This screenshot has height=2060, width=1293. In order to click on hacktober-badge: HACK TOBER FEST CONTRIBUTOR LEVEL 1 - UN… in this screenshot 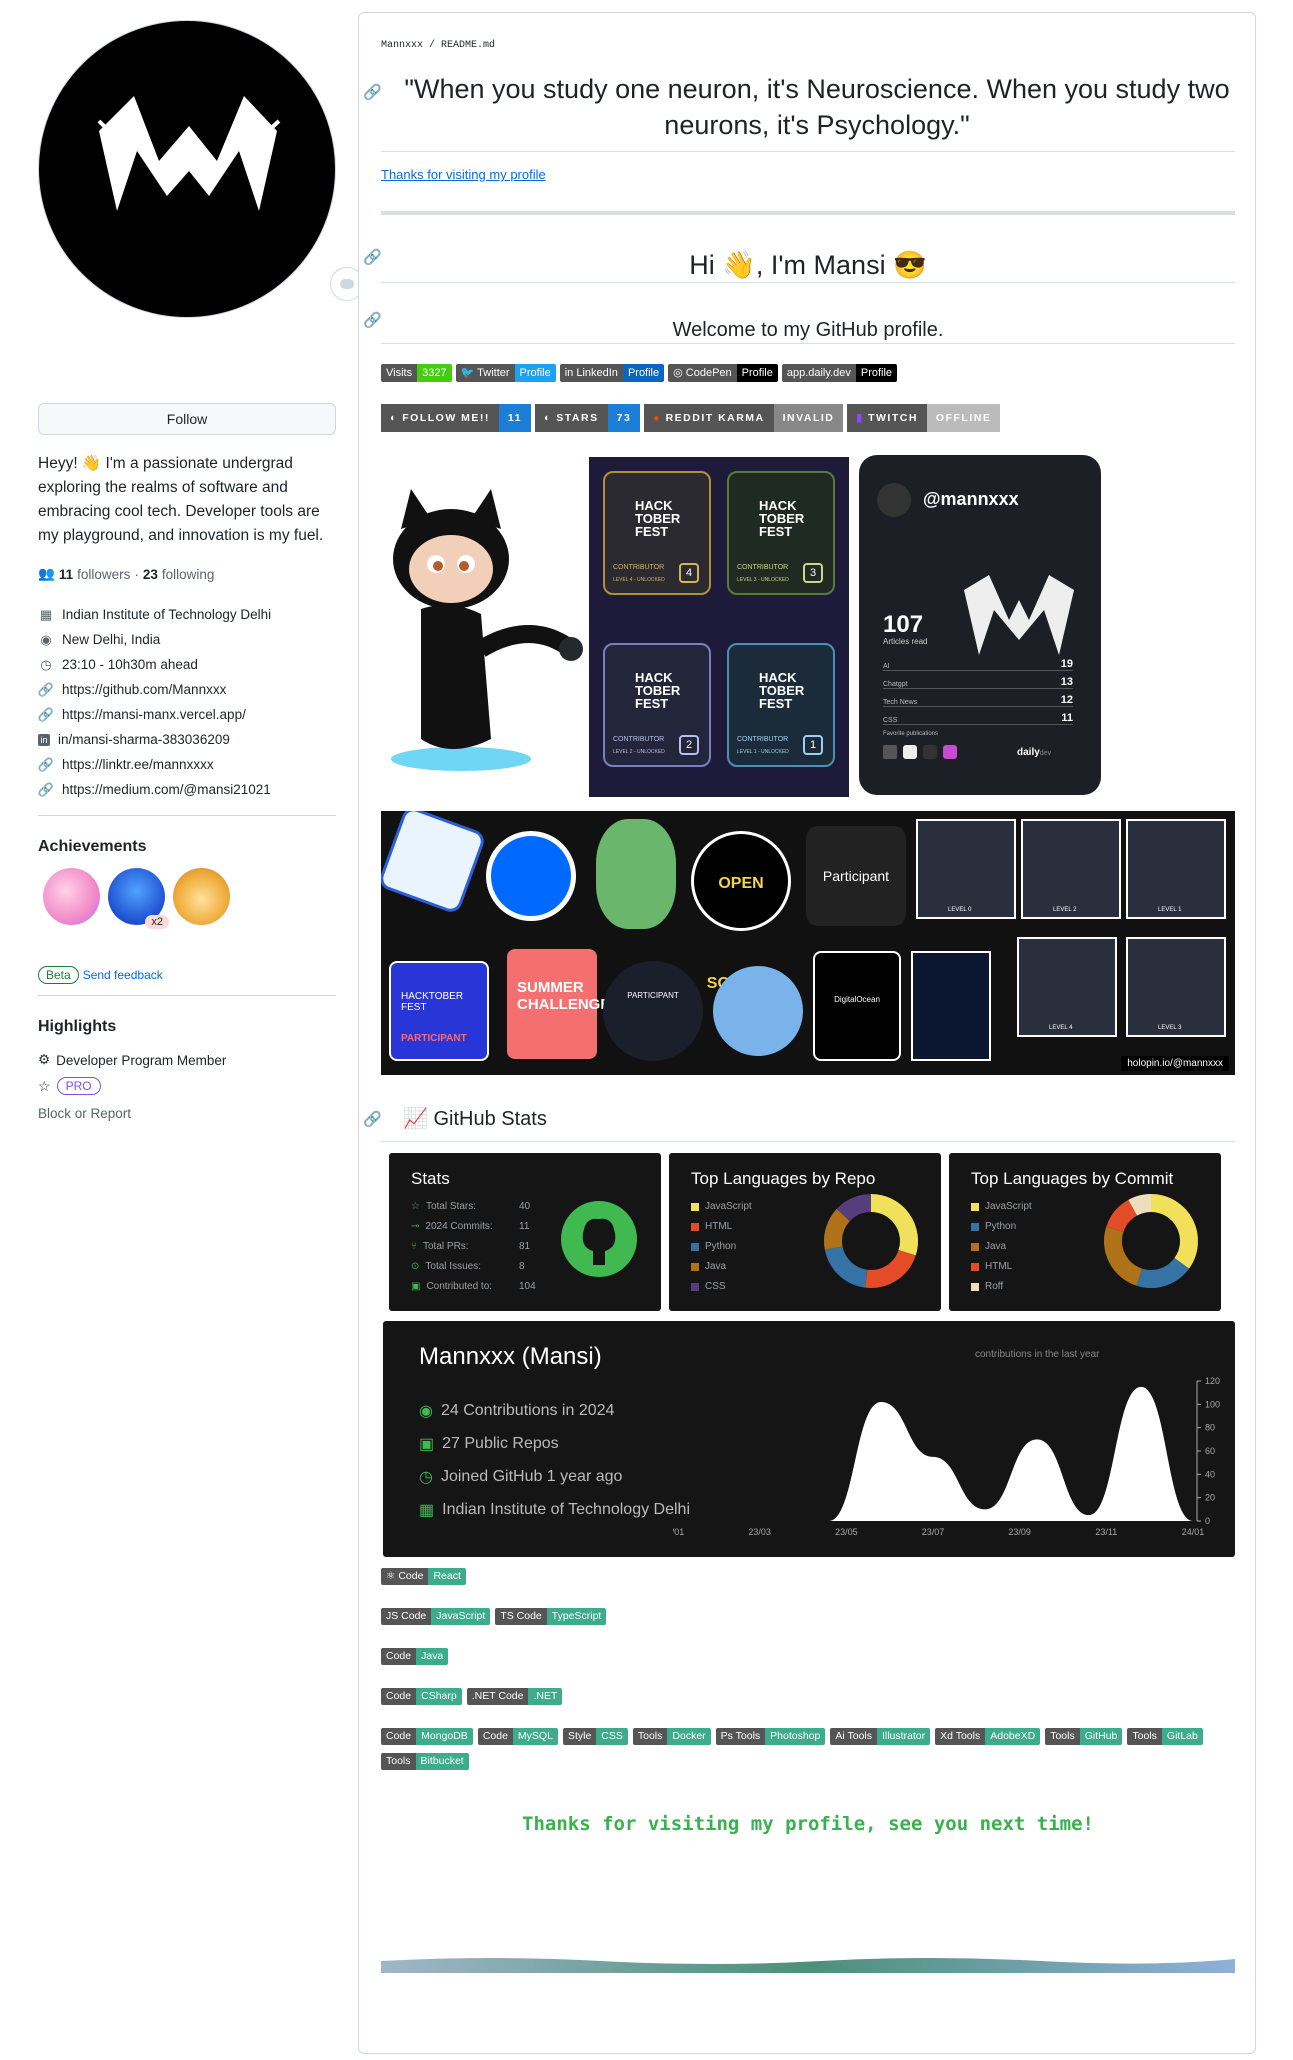, I will do `click(781, 705)`.